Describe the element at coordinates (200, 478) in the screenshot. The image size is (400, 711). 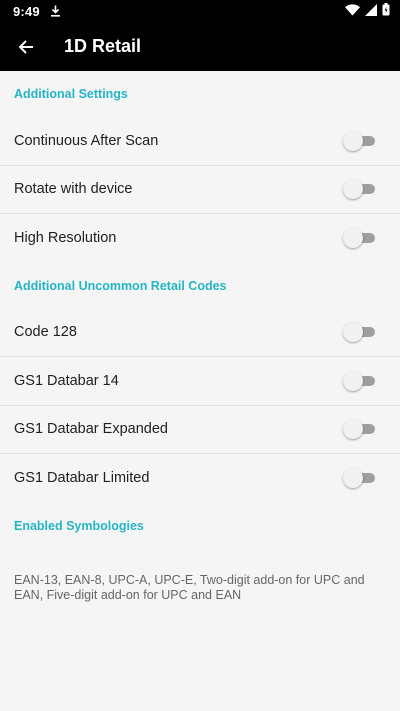
I see `setting-gs1-databar-limited: GS1 Databar Limited` at that location.